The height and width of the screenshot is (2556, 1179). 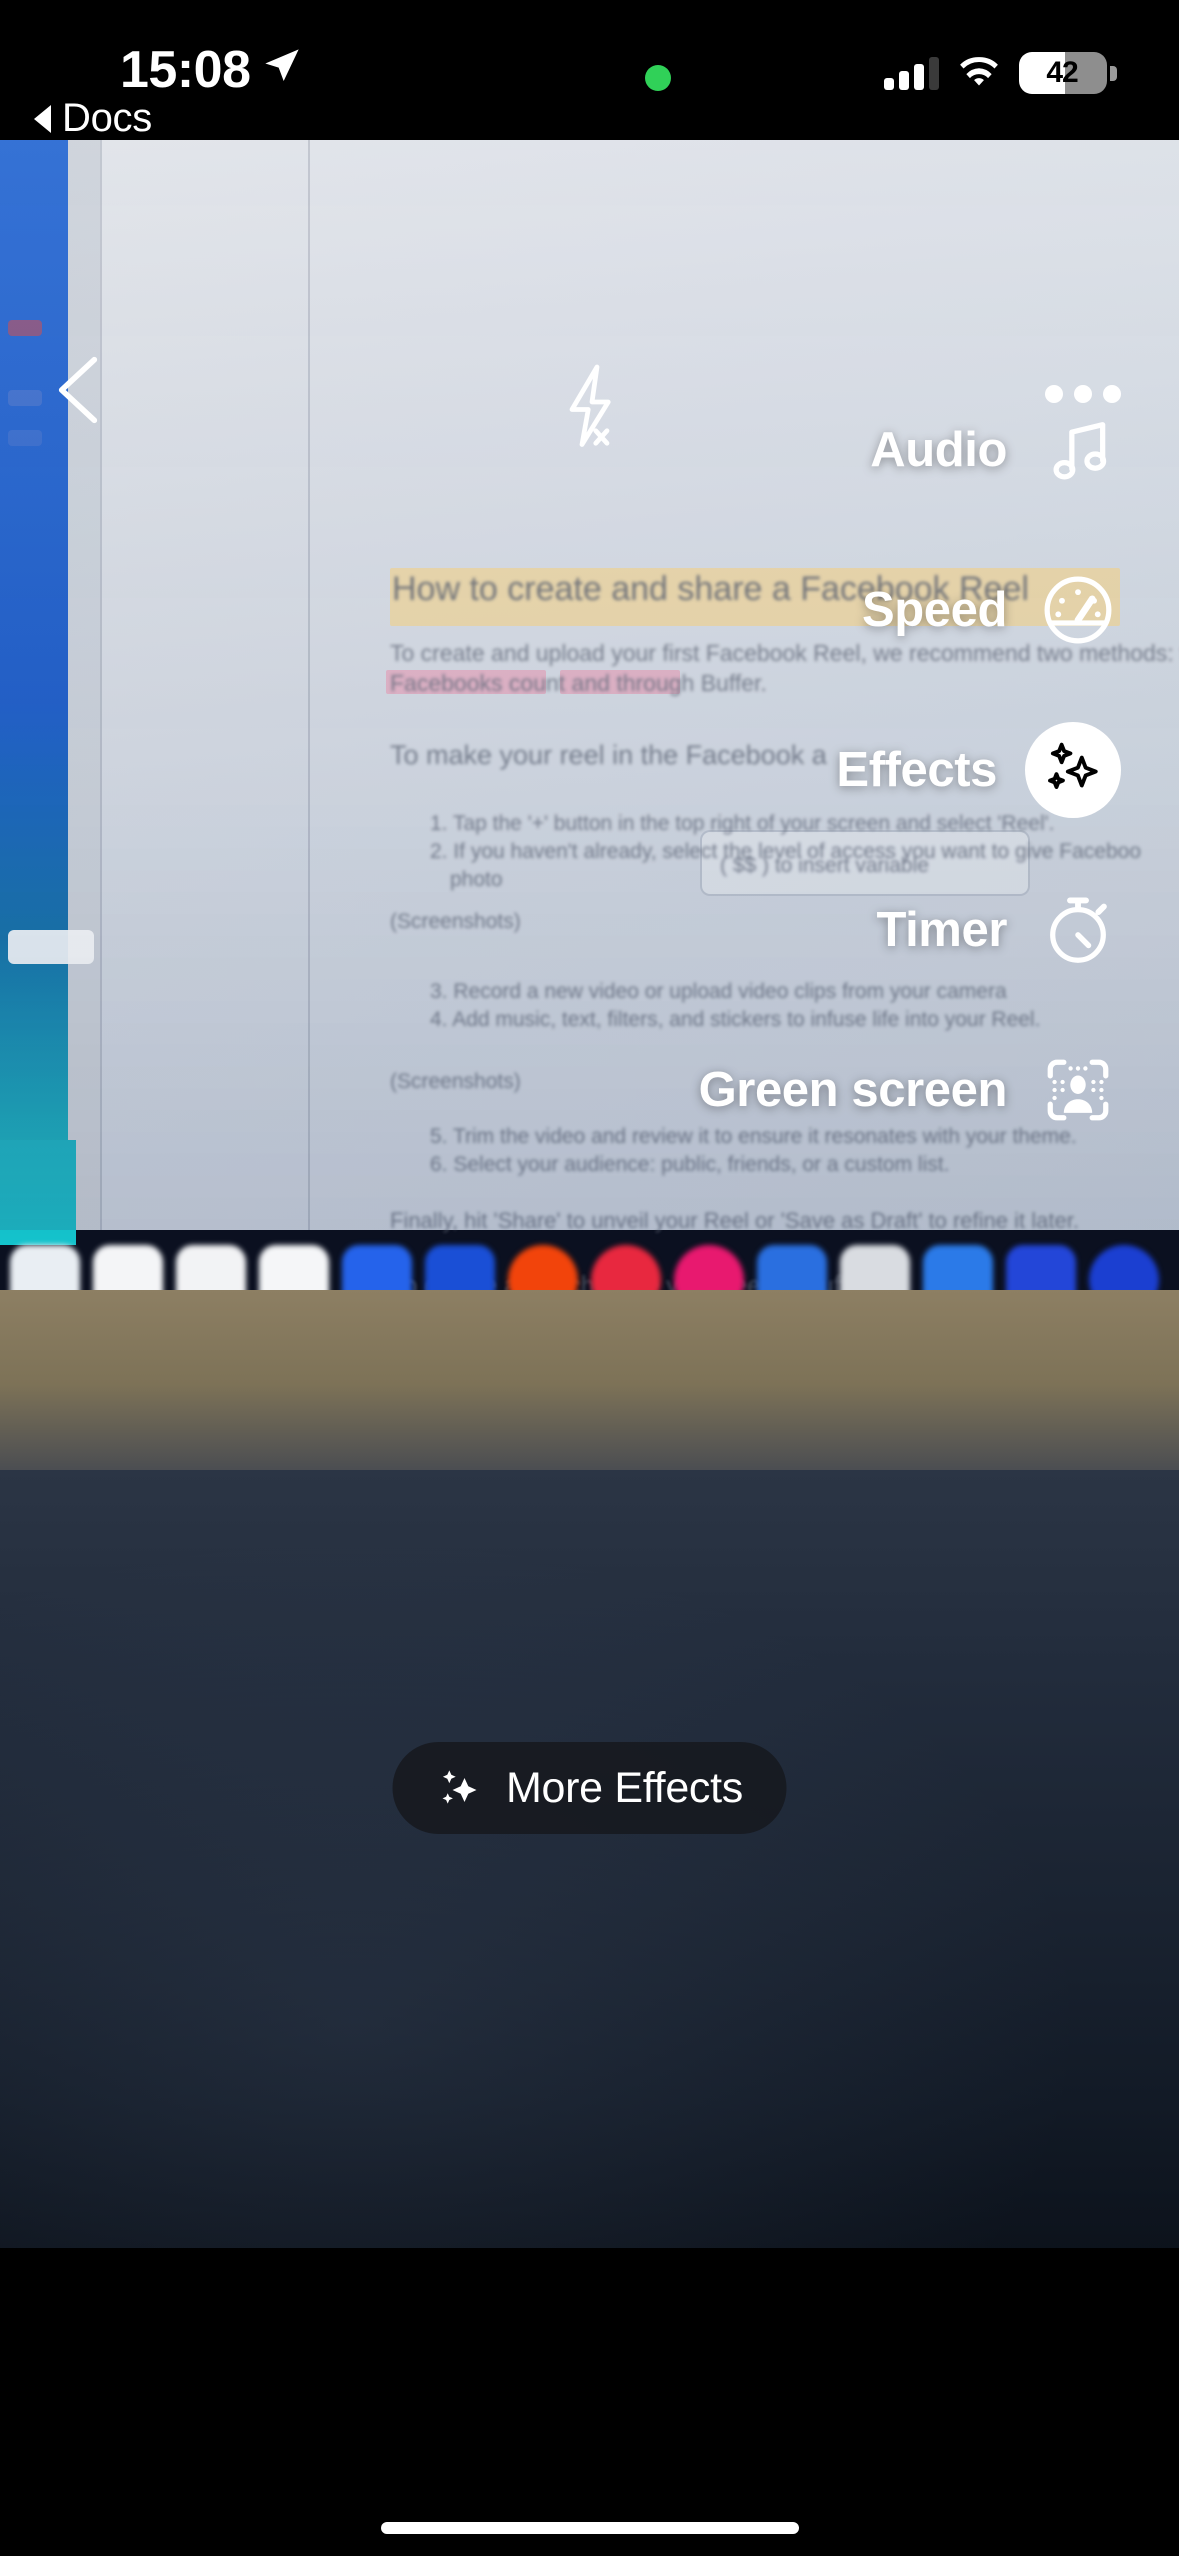 What do you see at coordinates (589, 2402) in the screenshot?
I see `bottom-toolbar: sunset sky By kunal_maida` at bounding box center [589, 2402].